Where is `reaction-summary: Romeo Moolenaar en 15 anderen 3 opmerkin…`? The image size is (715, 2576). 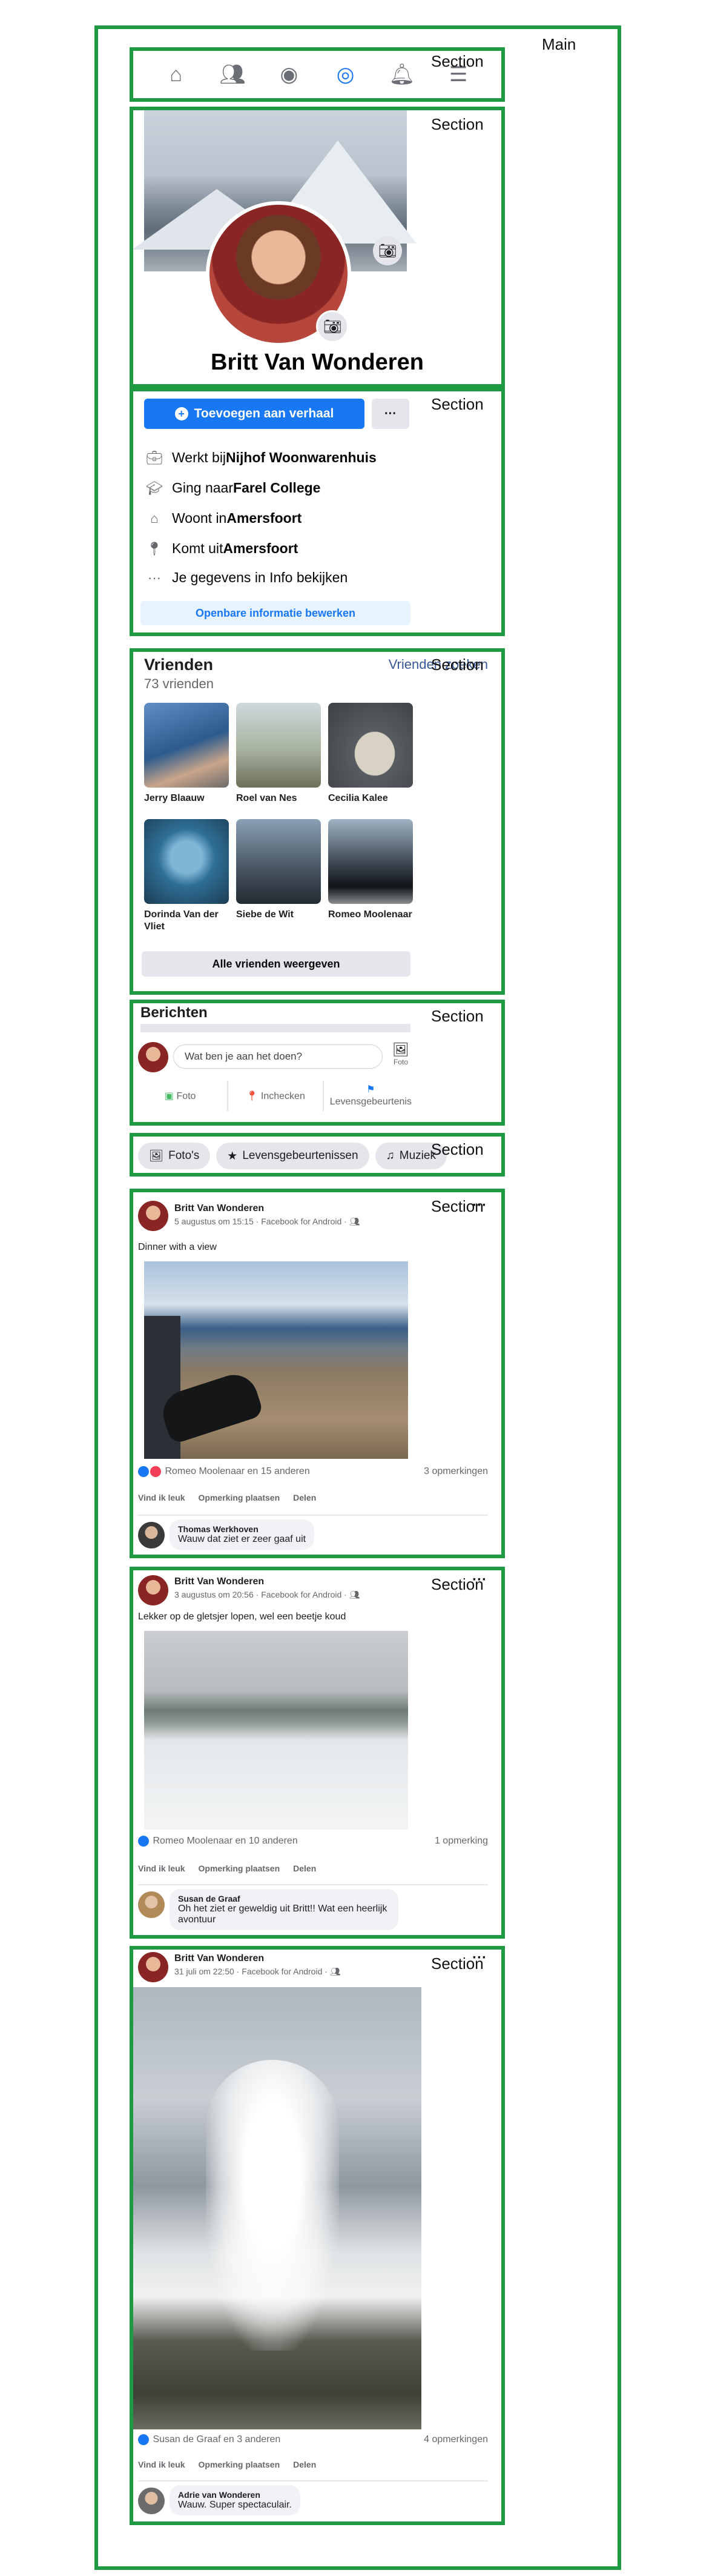
reaction-summary: Romeo Moolenaar en 15 anderen 3 opmerkin… is located at coordinates (313, 1471).